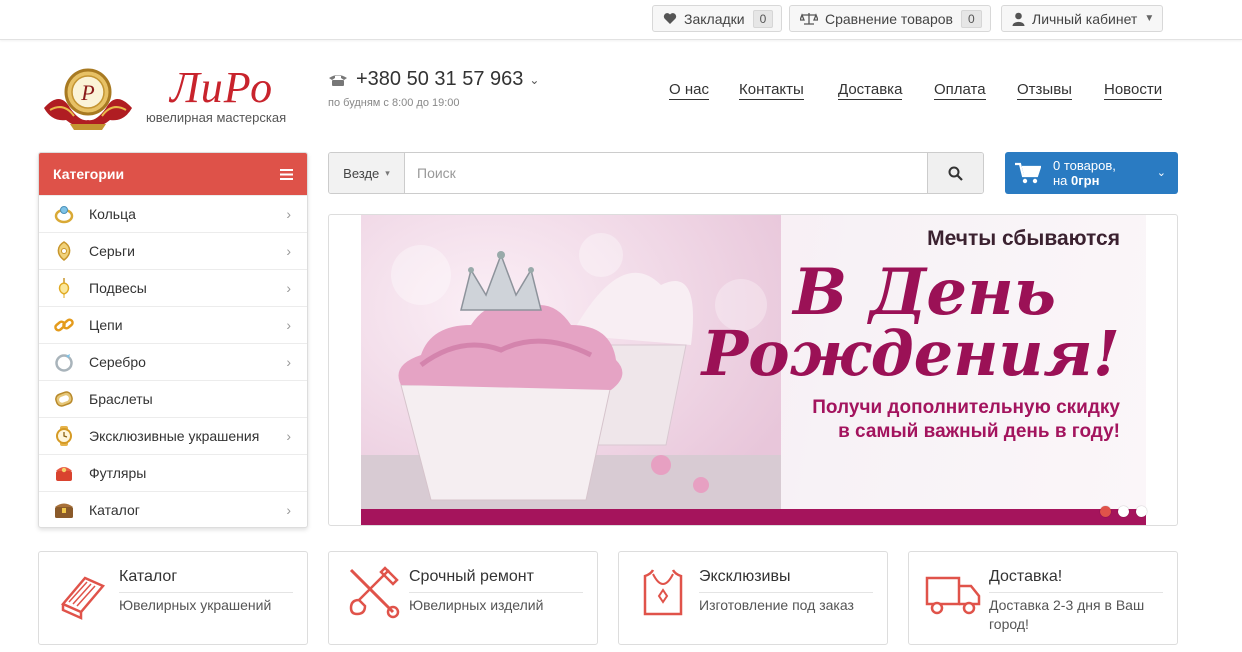 The width and height of the screenshot is (1242, 652). I want to click on category-label: Эксклюзивные украшения, so click(174, 436).